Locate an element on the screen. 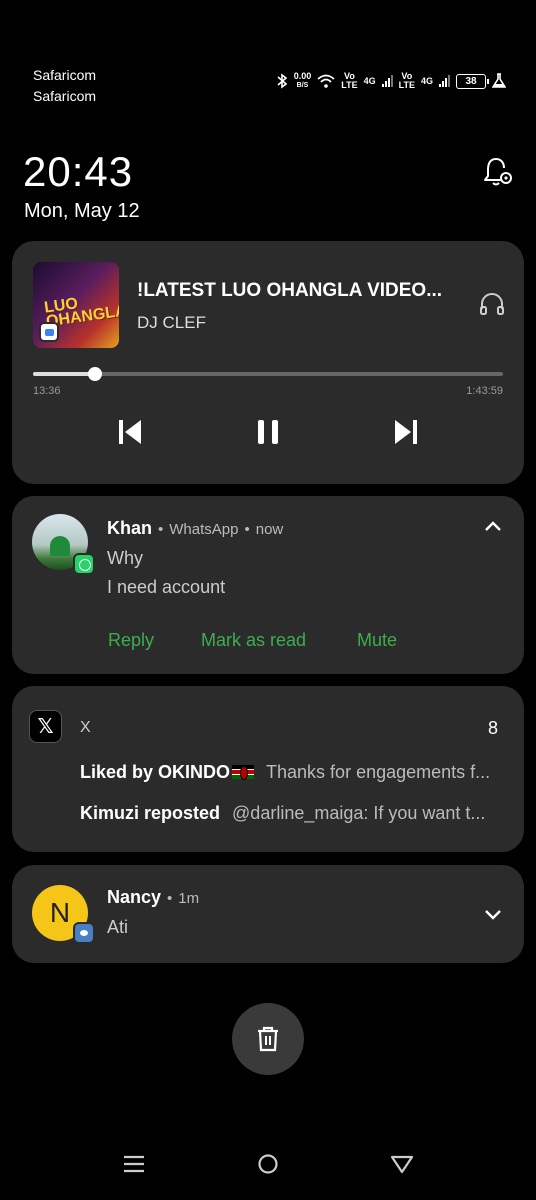 The width and height of the screenshot is (536, 1200). next-button is located at coordinates (406, 432).